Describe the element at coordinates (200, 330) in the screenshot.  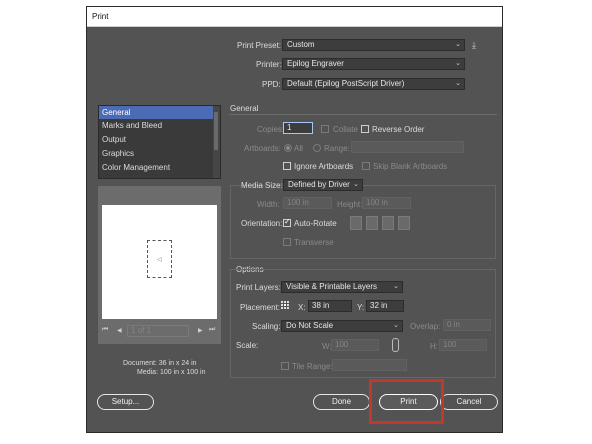
I see `next-page-icon: ▶` at that location.